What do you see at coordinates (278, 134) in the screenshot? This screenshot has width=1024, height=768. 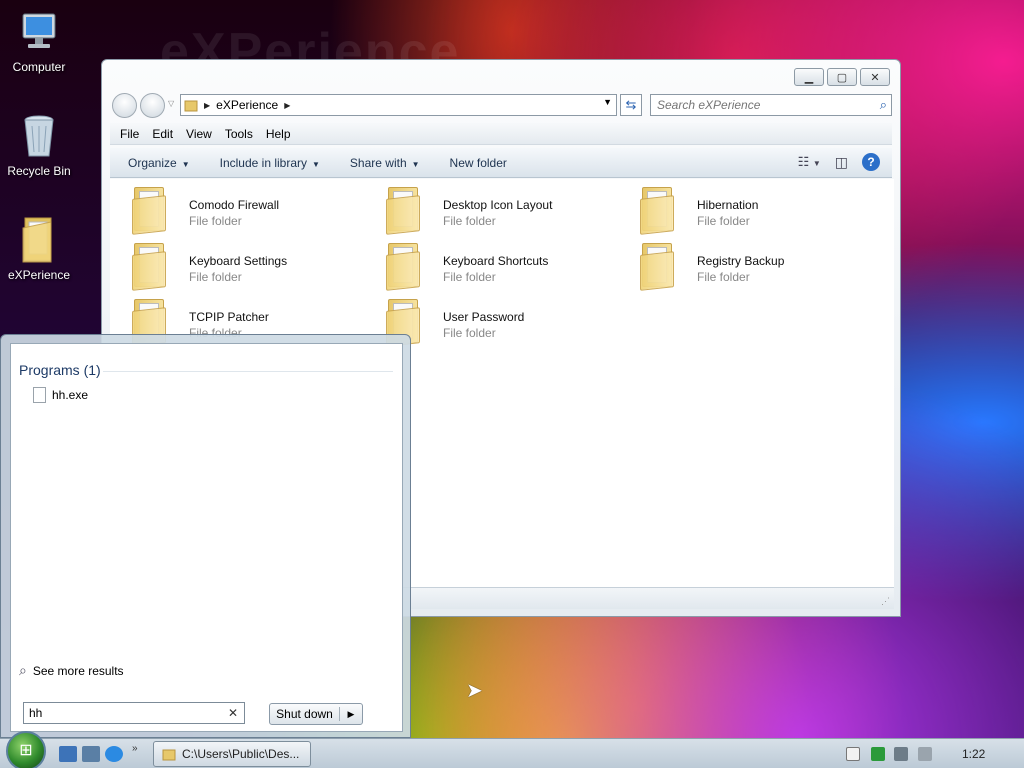 I see `menu-help: Help` at bounding box center [278, 134].